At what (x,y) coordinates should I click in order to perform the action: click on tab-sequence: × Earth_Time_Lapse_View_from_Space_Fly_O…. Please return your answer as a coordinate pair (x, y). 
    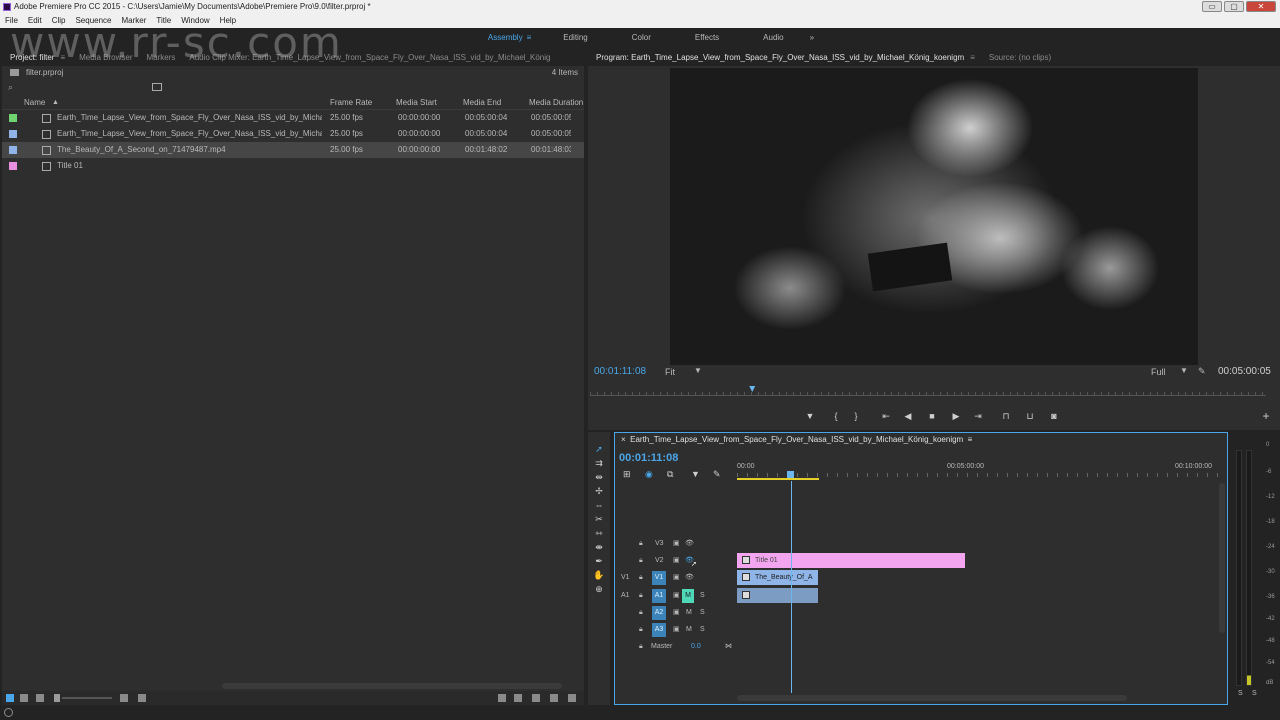
    Looking at the image, I should click on (796, 439).